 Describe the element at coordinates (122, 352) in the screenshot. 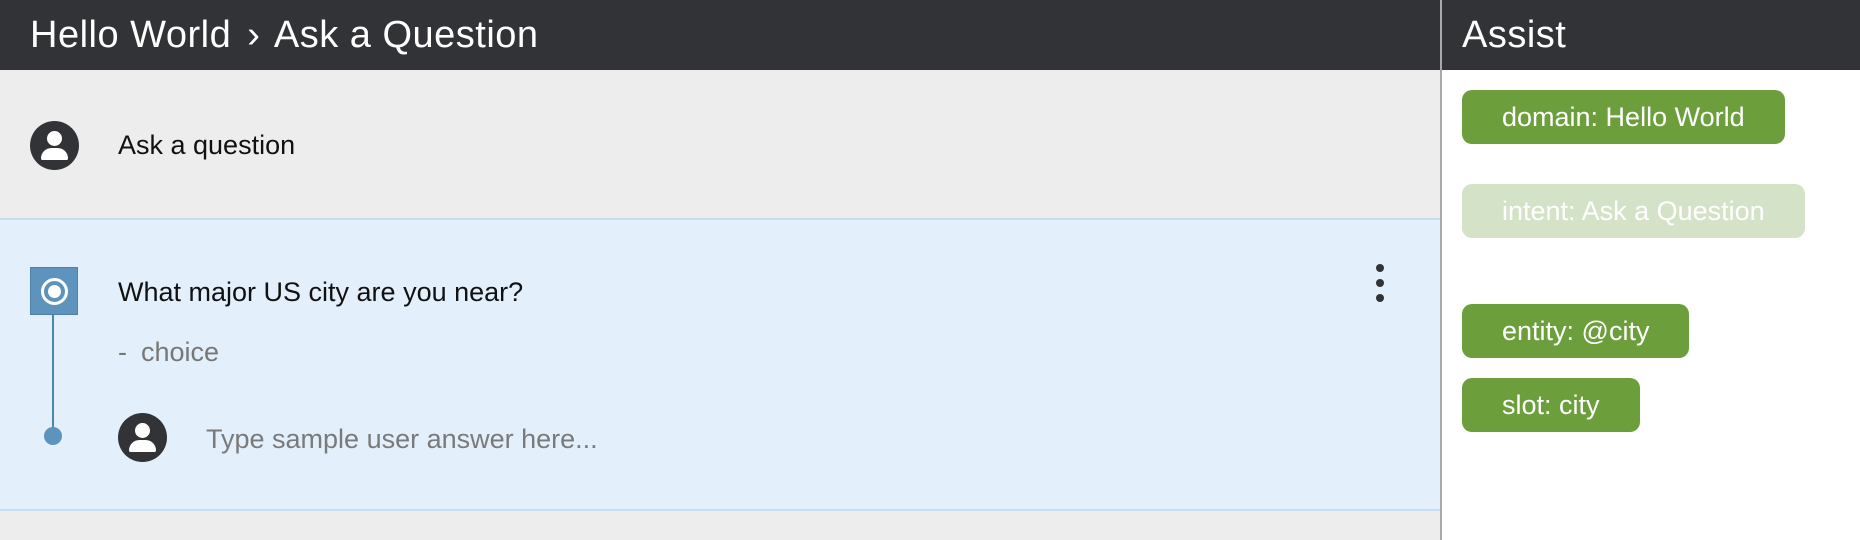

I see `question-type-dash: -` at that location.